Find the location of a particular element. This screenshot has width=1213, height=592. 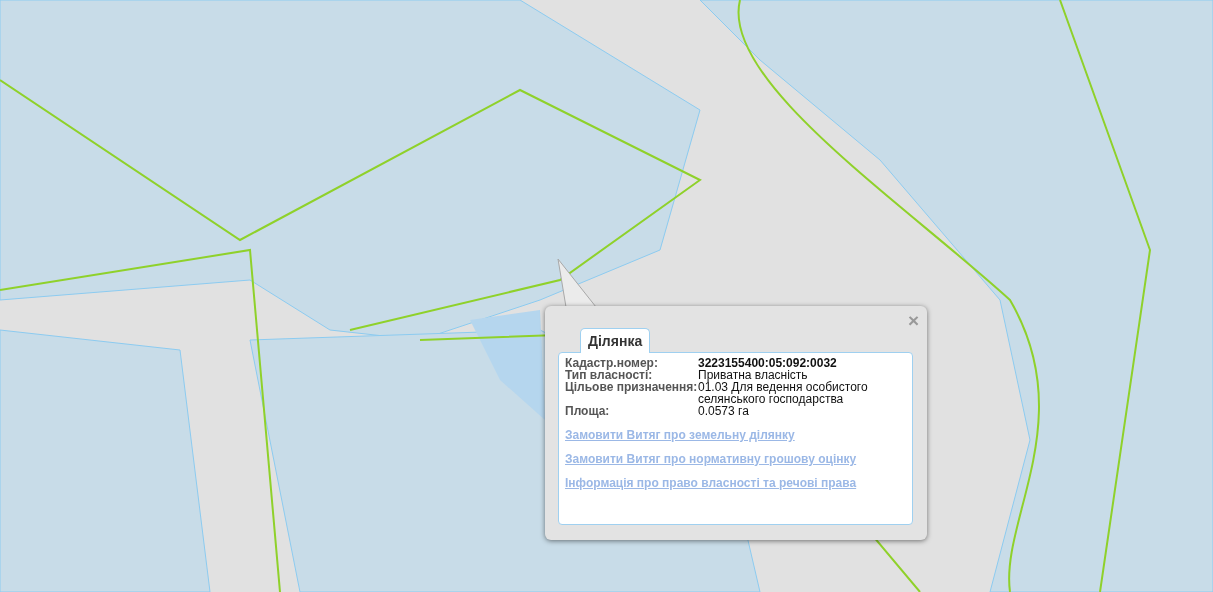

field-label: Тип власності: is located at coordinates (609, 375).